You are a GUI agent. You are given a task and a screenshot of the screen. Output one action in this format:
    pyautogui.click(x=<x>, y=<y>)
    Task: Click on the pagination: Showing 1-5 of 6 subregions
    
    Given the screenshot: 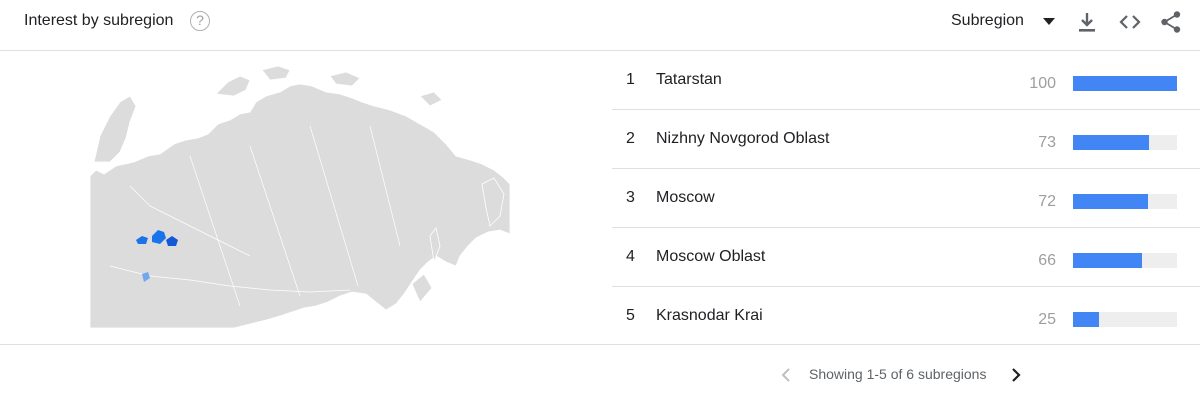 What is the action you would take?
    pyautogui.click(x=908, y=374)
    